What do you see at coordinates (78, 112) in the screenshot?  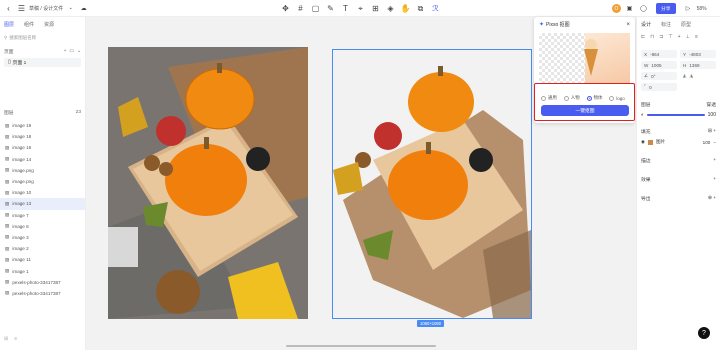 I see `layers-count: 23` at bounding box center [78, 112].